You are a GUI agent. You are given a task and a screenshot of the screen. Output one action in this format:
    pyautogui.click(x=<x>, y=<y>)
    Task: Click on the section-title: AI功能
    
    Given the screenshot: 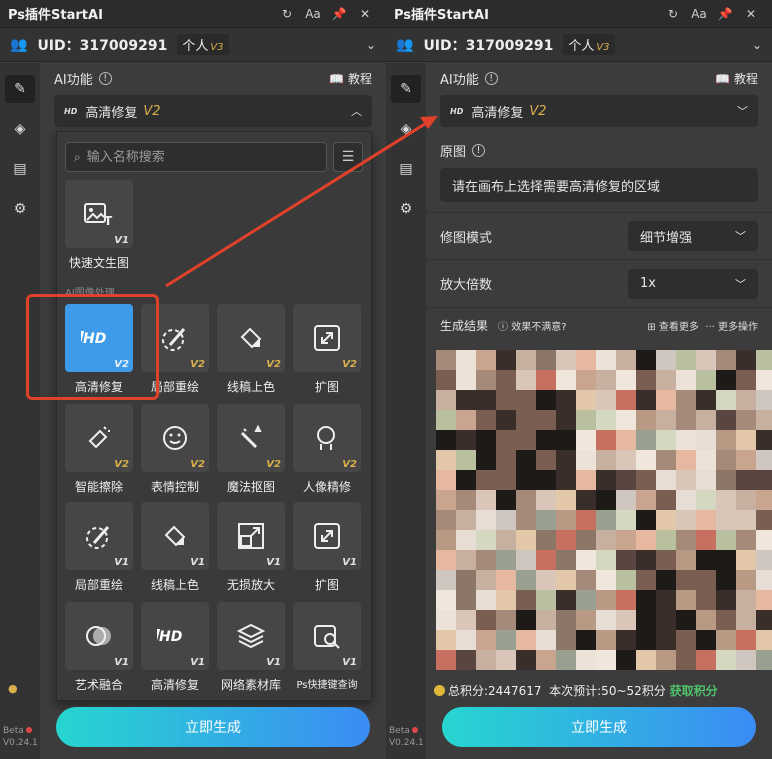 What is the action you would take?
    pyautogui.click(x=459, y=80)
    